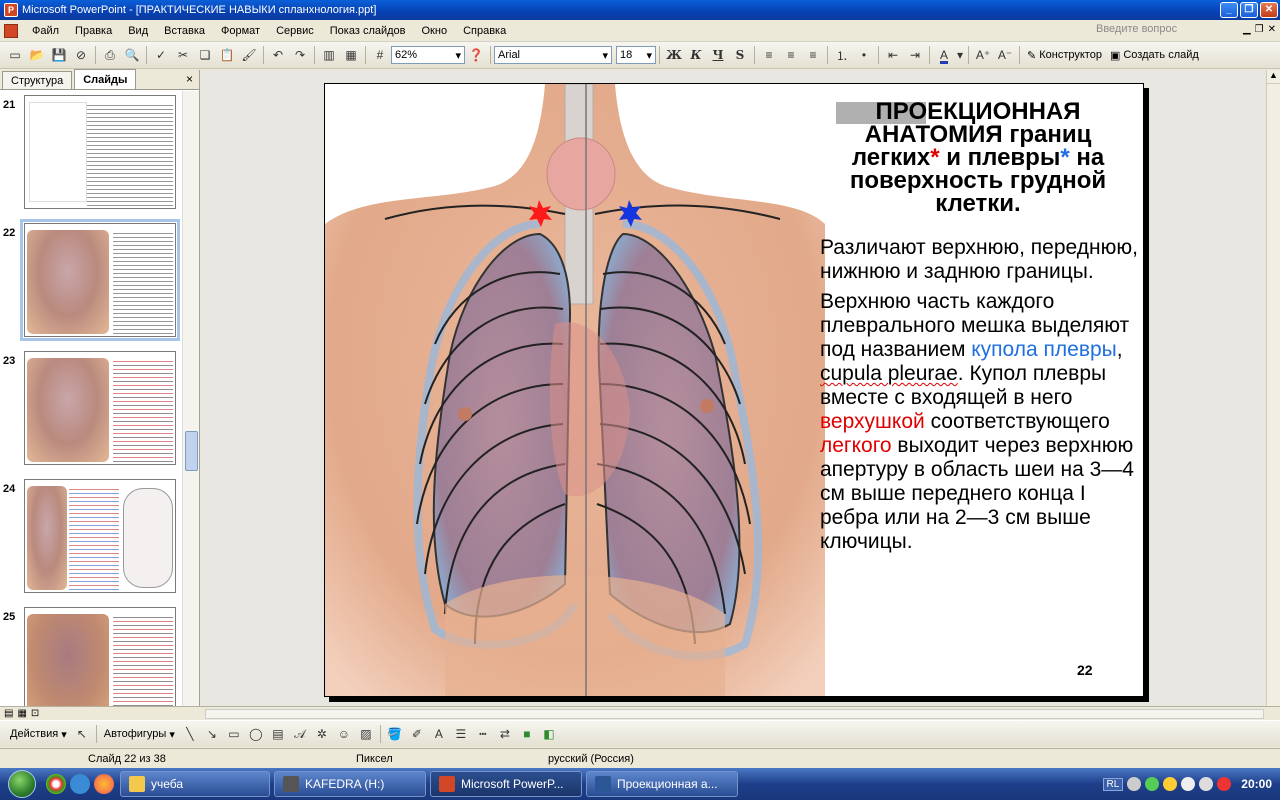 This screenshot has height=800, width=1280. I want to click on thumbnail-scrollbar, so click(190, 398).